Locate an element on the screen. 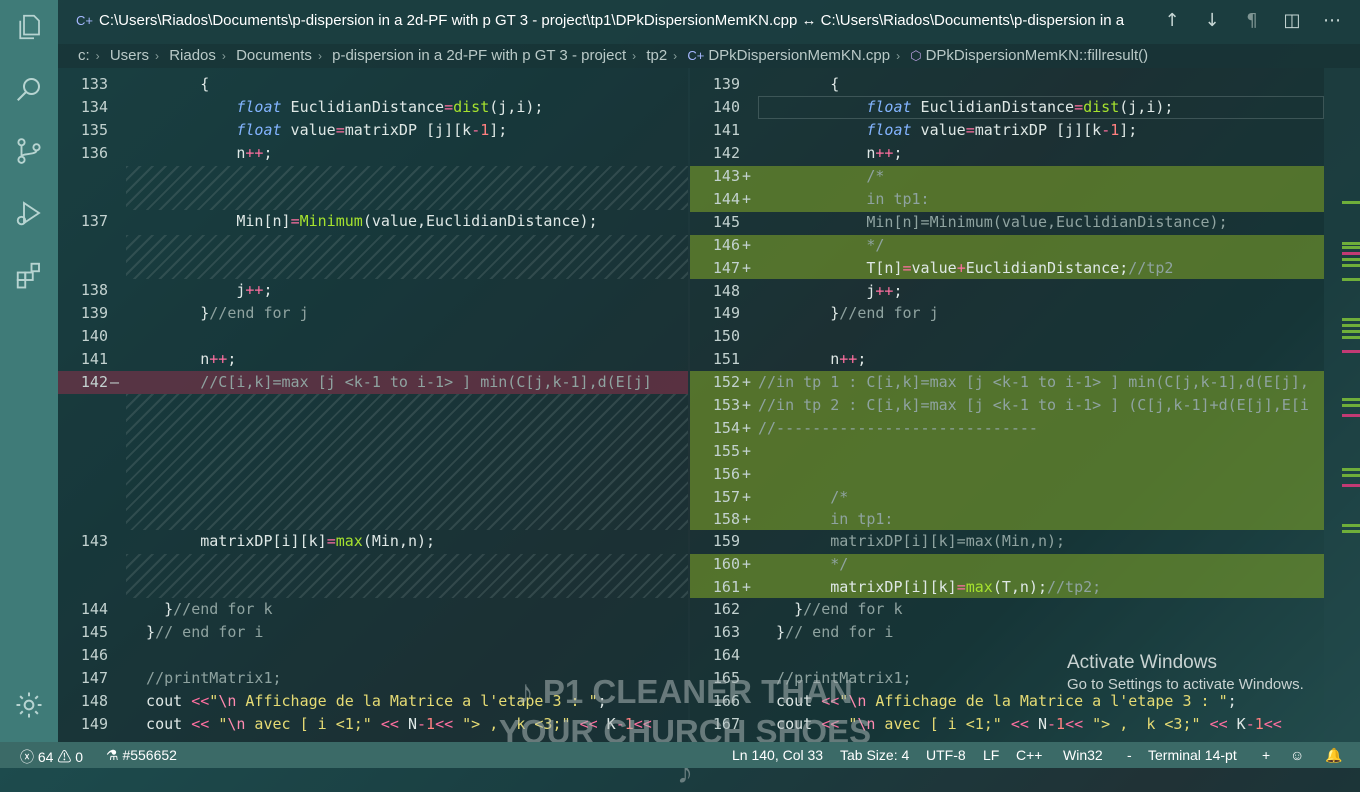  problems-indicator: ⓧ 64 ⚠ 0 is located at coordinates (51, 757).